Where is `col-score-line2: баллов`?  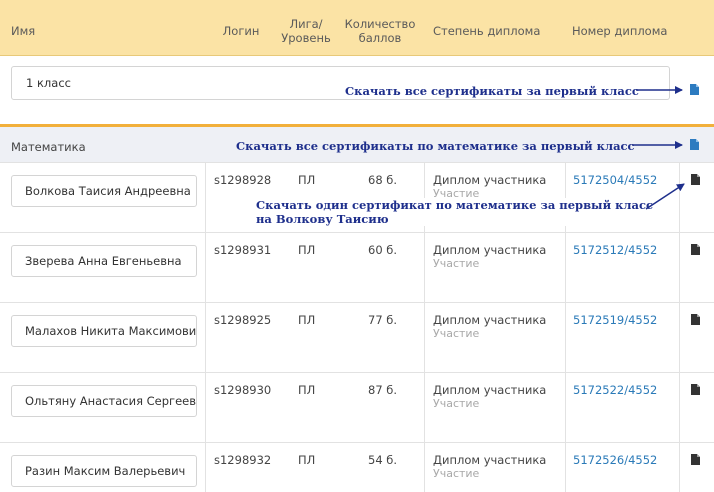 col-score-line2: баллов is located at coordinates (380, 38).